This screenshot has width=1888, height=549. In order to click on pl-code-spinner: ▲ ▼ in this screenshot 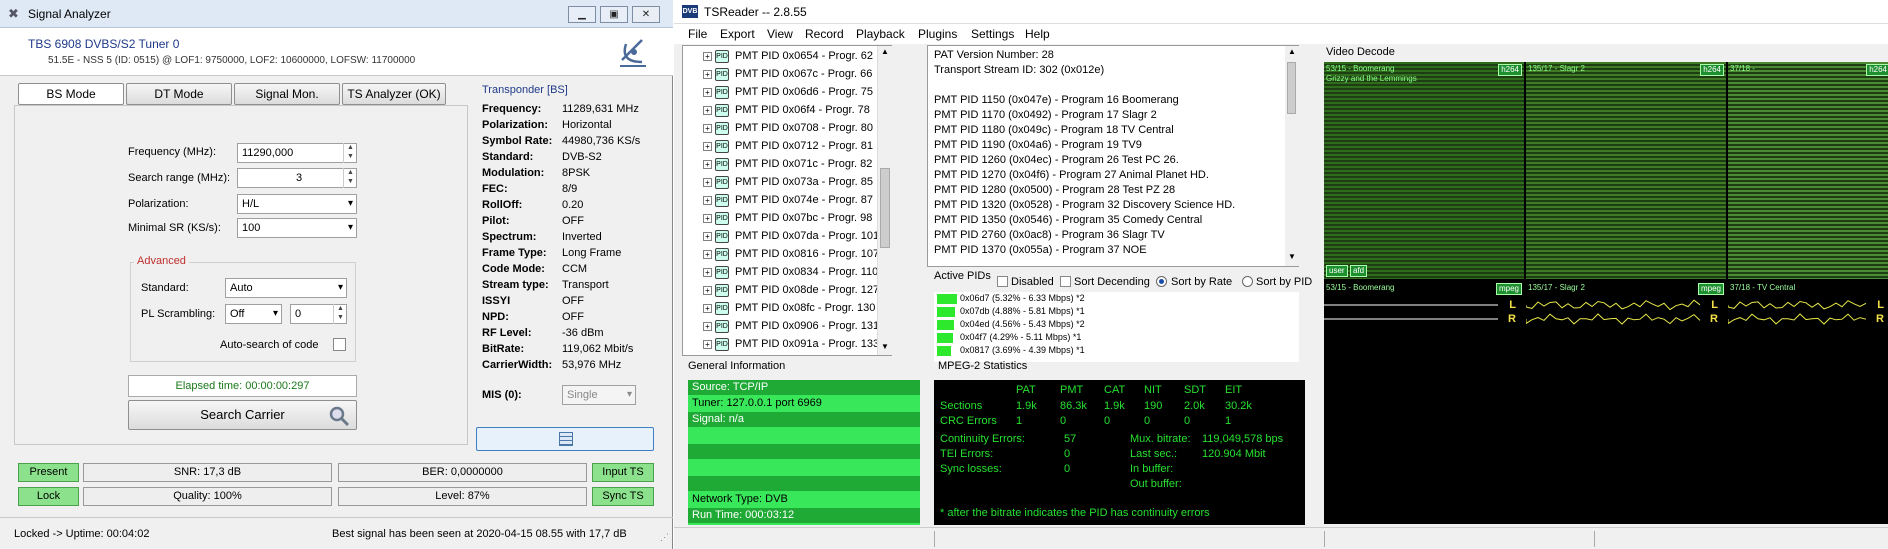, I will do `click(340, 314)`.